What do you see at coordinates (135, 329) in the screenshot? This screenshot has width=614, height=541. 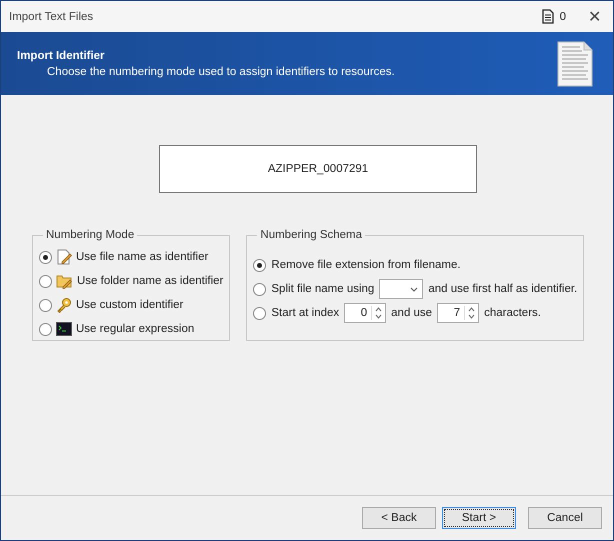 I see `option-label: Use regular expression` at bounding box center [135, 329].